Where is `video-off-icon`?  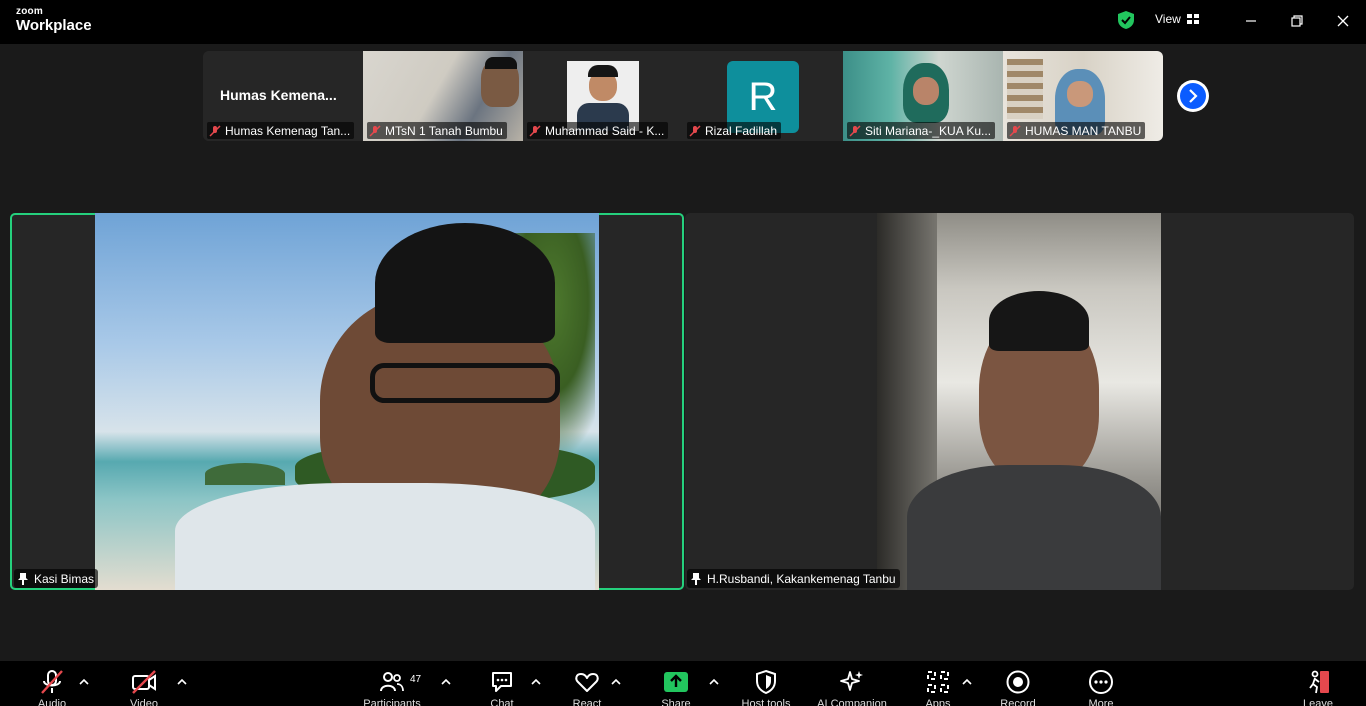
video-off-icon is located at coordinates (144, 682).